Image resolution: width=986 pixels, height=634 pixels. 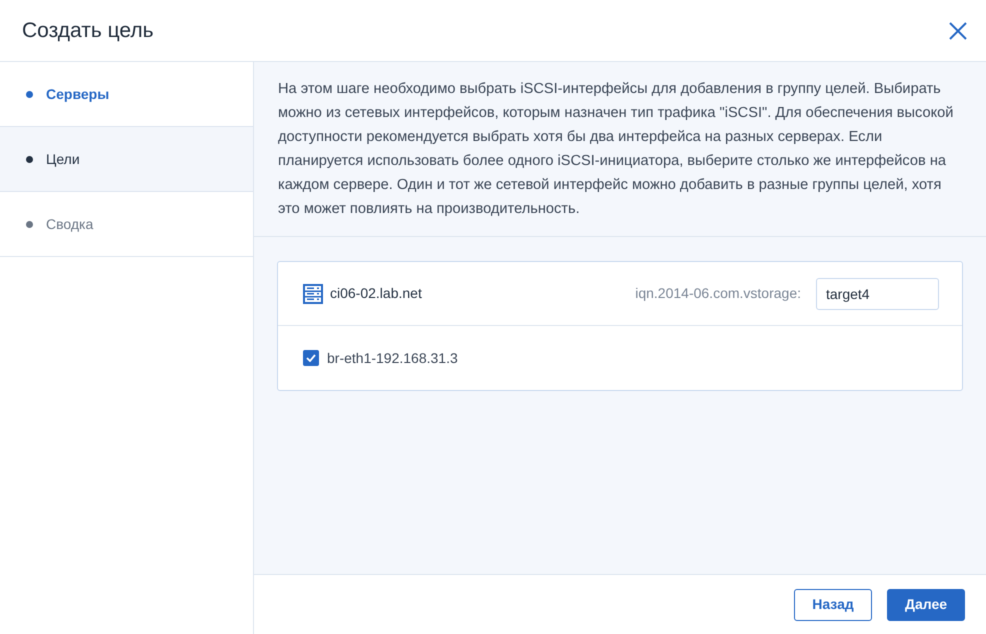 I want to click on step-label: Цели, so click(x=63, y=159).